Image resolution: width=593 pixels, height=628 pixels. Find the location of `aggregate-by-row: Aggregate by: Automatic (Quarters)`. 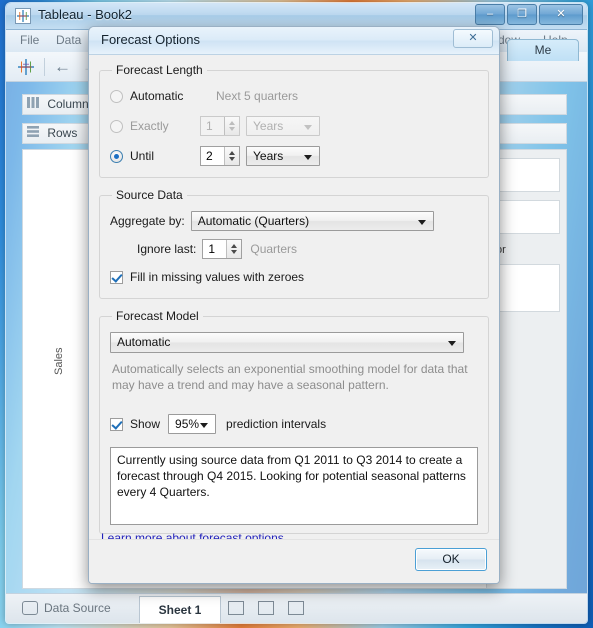

aggregate-by-row: Aggregate by: Automatic (Quarters) is located at coordinates (294, 221).